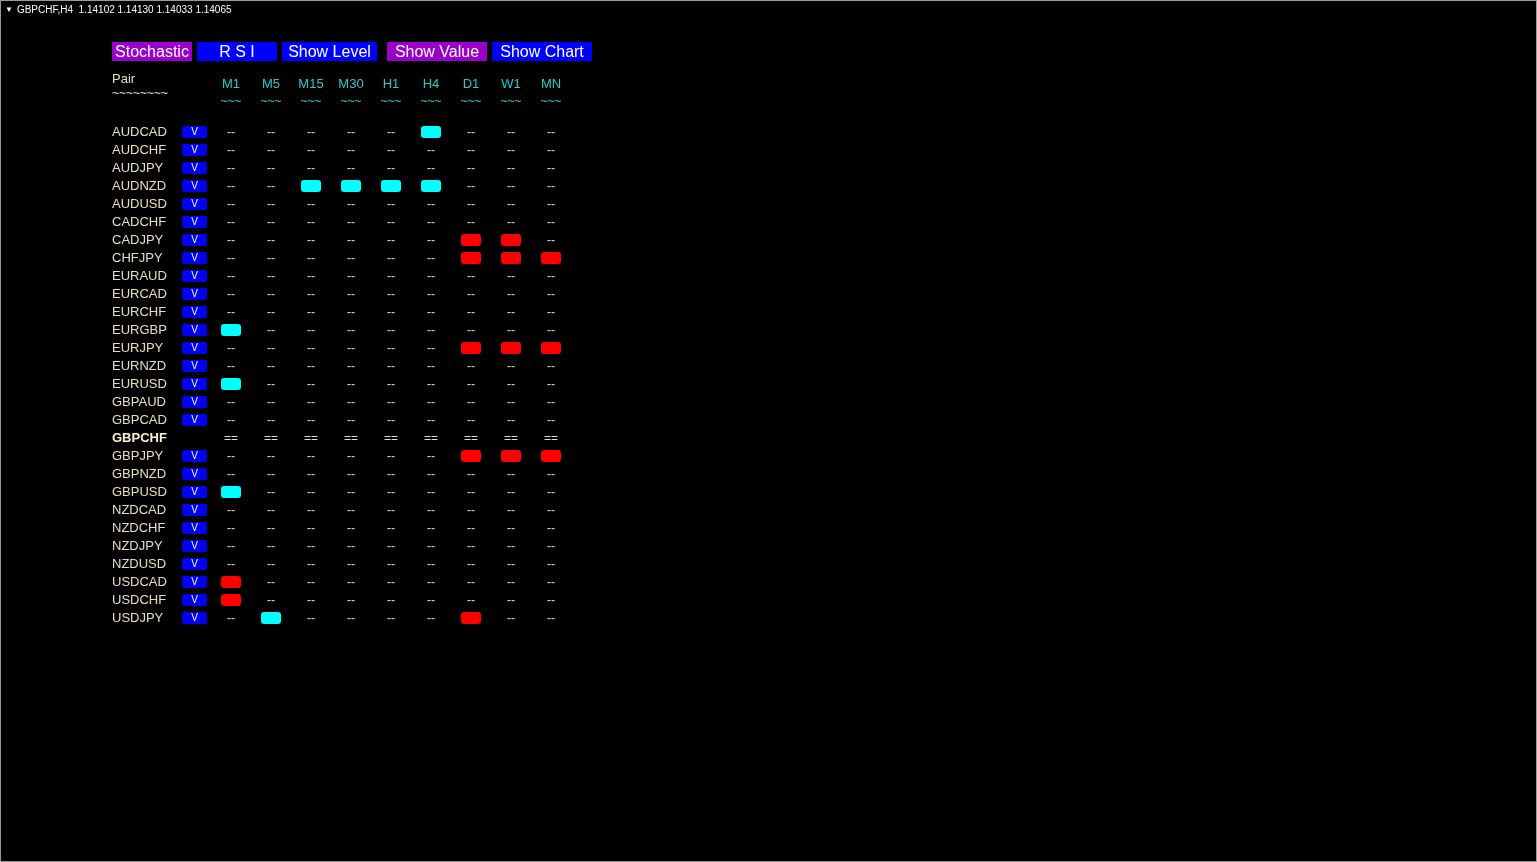  Describe the element at coordinates (237, 51) in the screenshot. I see `toolbar-button: R S I` at that location.